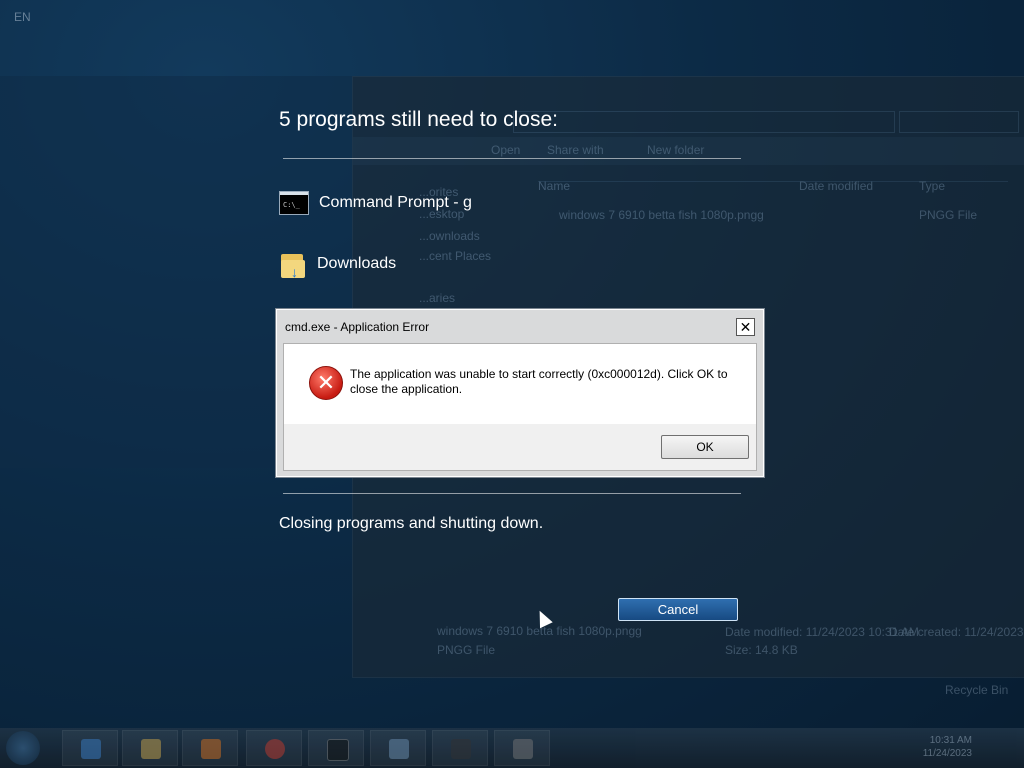 Image resolution: width=1024 pixels, height=768 pixels. Describe the element at coordinates (575, 150) in the screenshot. I see `toolbar-share-with: Share with` at that location.